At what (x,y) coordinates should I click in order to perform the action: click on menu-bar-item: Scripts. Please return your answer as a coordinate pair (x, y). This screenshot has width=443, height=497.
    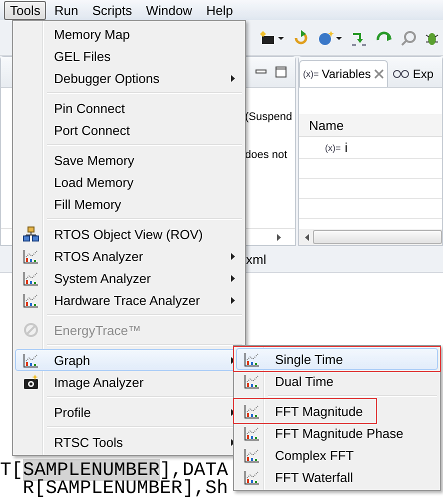
    Looking at the image, I should click on (112, 10).